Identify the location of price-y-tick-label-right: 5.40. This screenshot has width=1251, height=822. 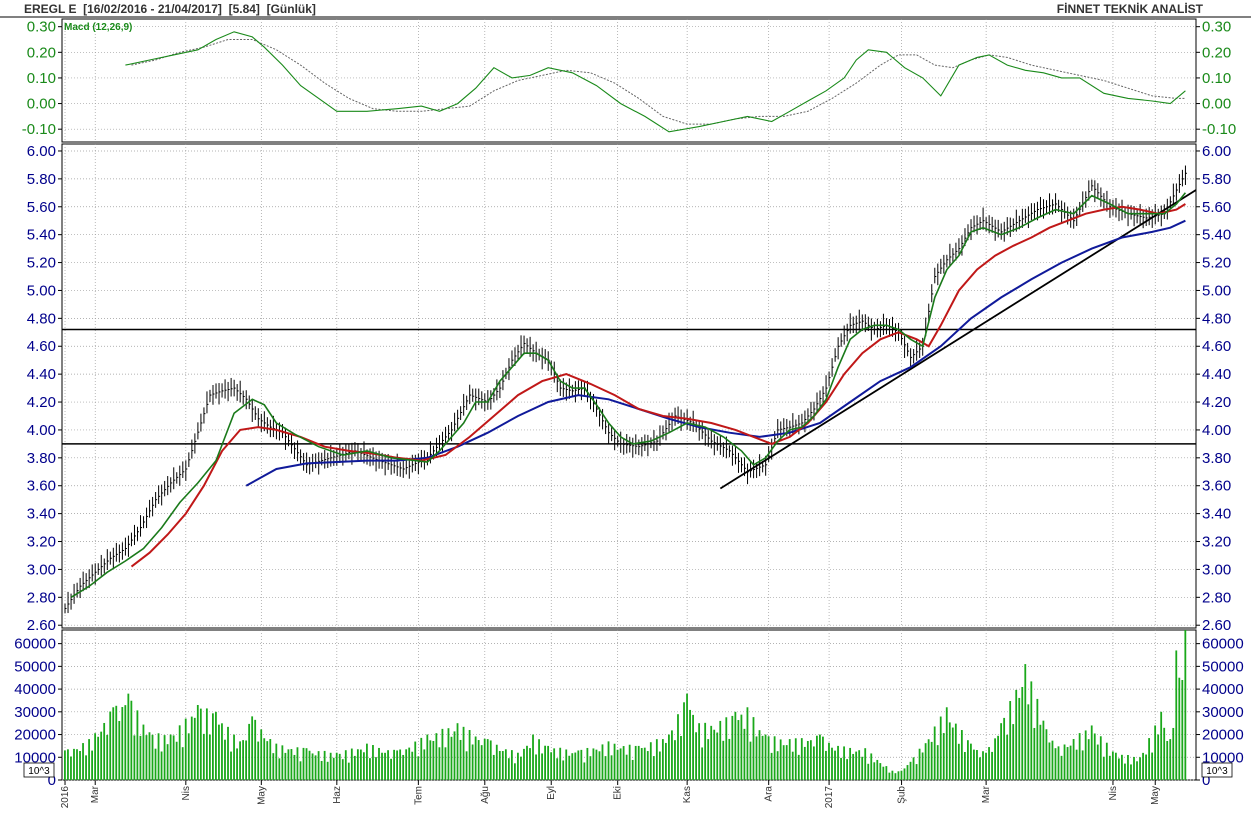
(1216, 235).